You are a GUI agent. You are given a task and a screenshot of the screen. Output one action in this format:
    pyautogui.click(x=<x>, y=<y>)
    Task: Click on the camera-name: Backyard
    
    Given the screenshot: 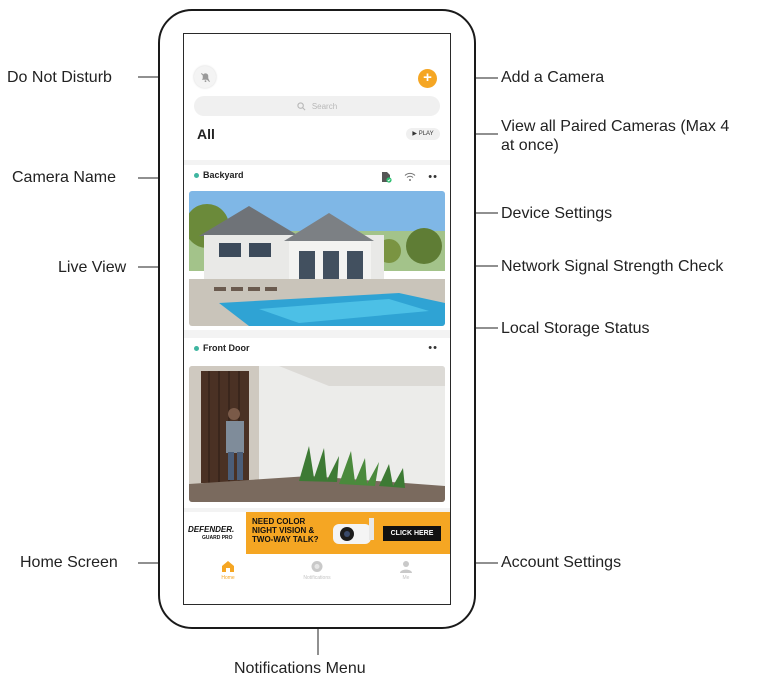 What is the action you would take?
    pyautogui.click(x=219, y=175)
    